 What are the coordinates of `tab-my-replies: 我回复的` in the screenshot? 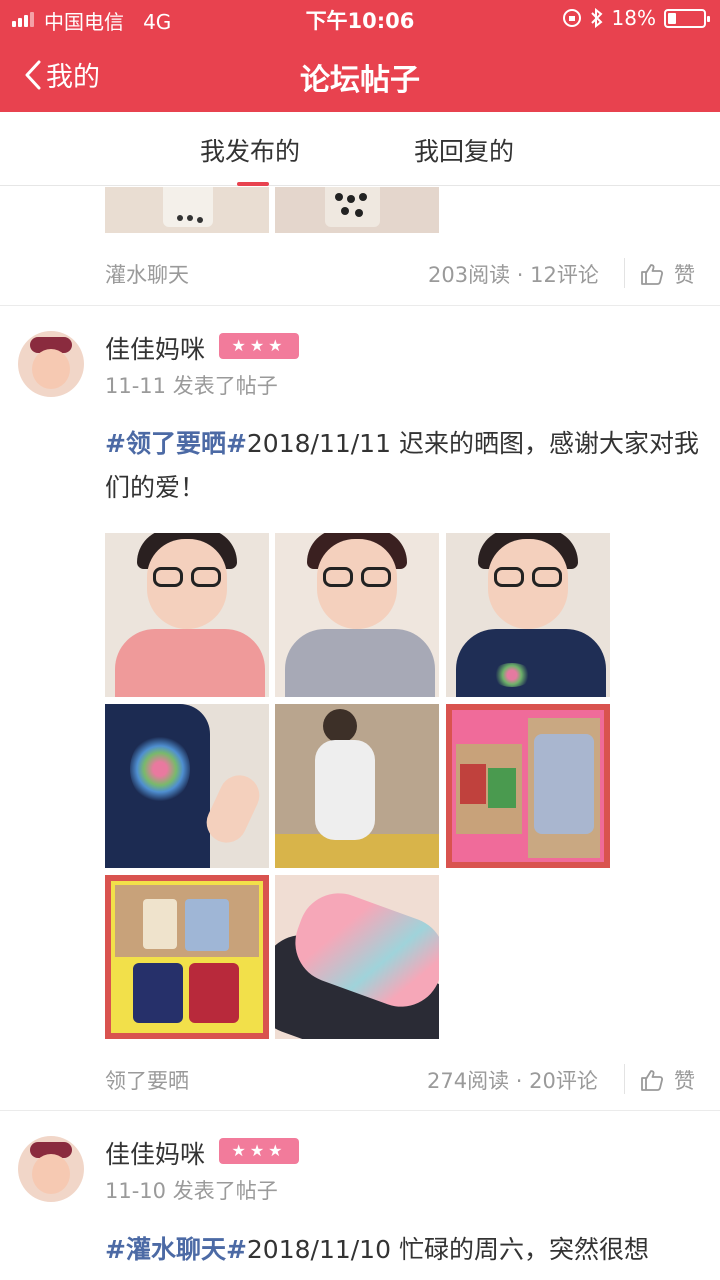 It's located at (464, 150).